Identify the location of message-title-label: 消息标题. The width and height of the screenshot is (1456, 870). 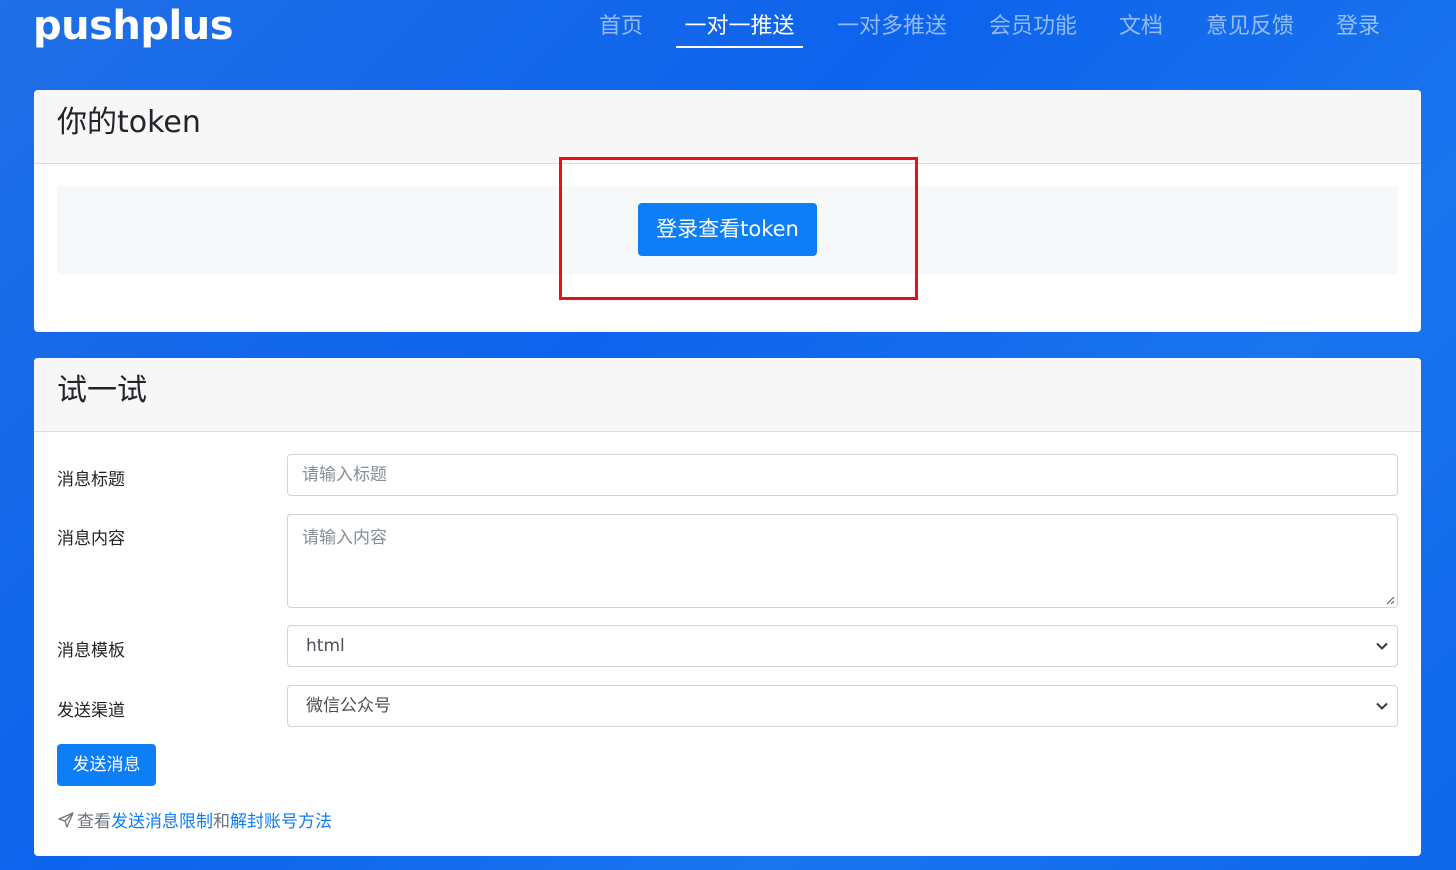
(91, 480).